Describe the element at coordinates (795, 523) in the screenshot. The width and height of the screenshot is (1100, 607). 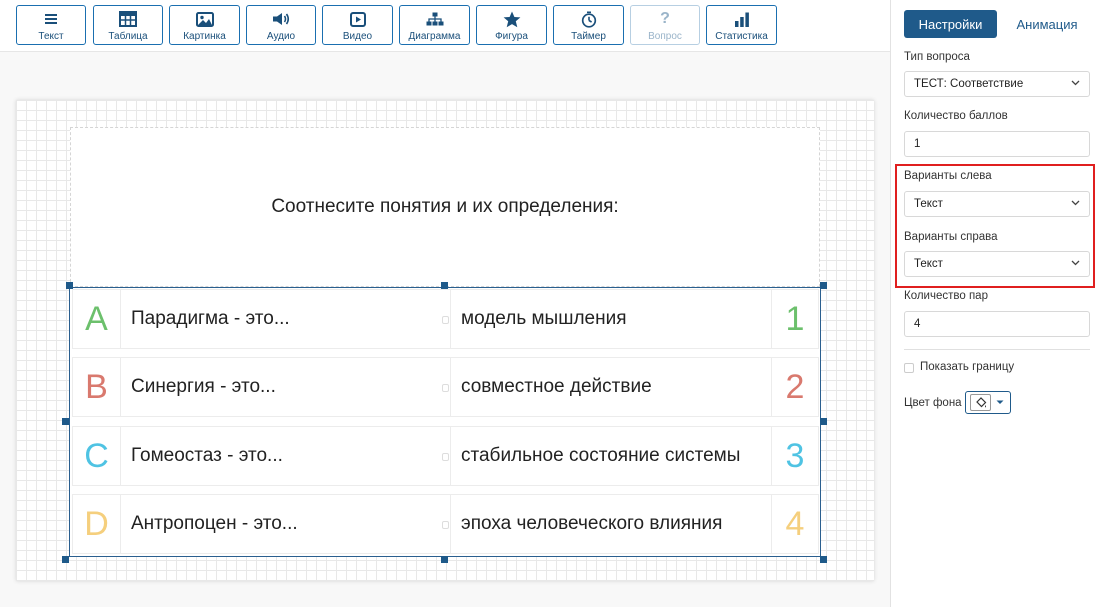
I see `pair-number: 4` at that location.